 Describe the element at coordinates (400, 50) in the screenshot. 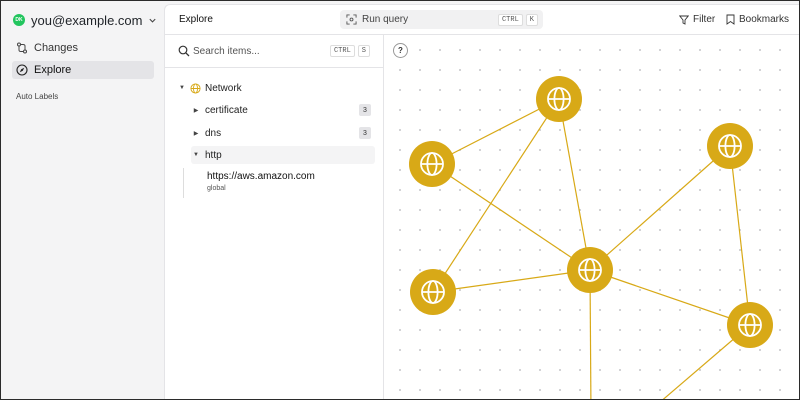

I see `help-button: ?` at that location.